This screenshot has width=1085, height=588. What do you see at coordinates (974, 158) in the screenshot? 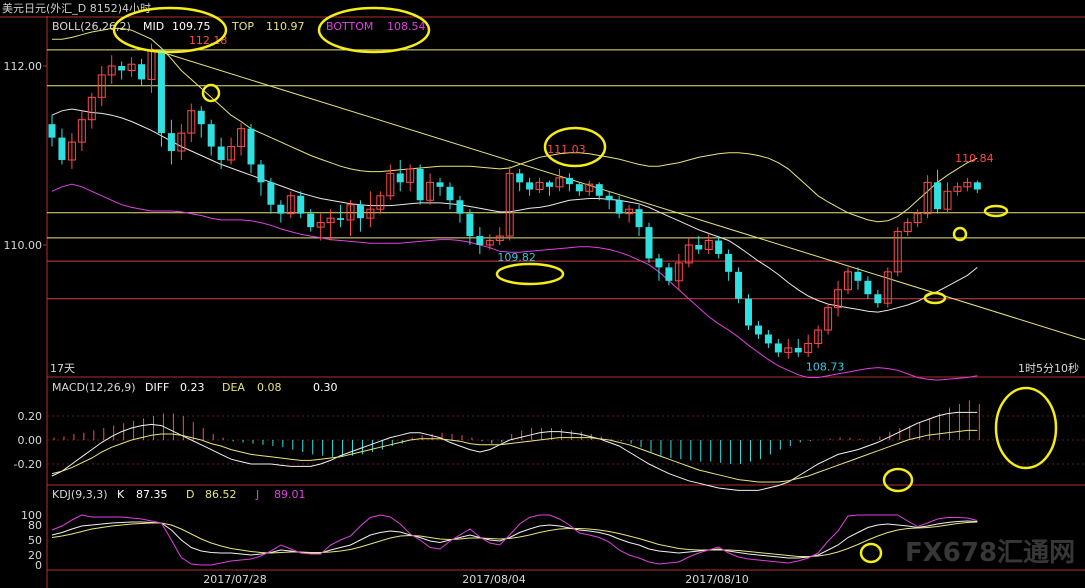
I see `price-annotation: 110.84` at bounding box center [974, 158].